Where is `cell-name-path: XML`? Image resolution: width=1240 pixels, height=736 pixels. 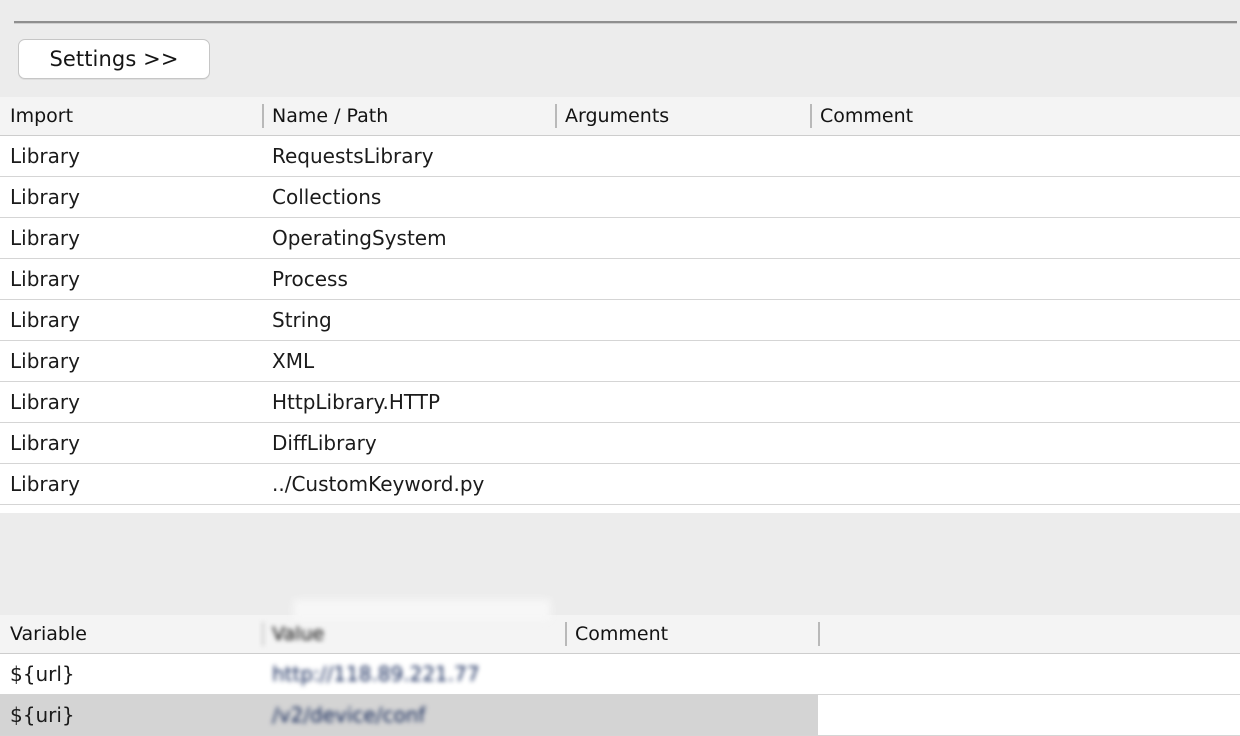
cell-name-path: XML is located at coordinates (408, 361).